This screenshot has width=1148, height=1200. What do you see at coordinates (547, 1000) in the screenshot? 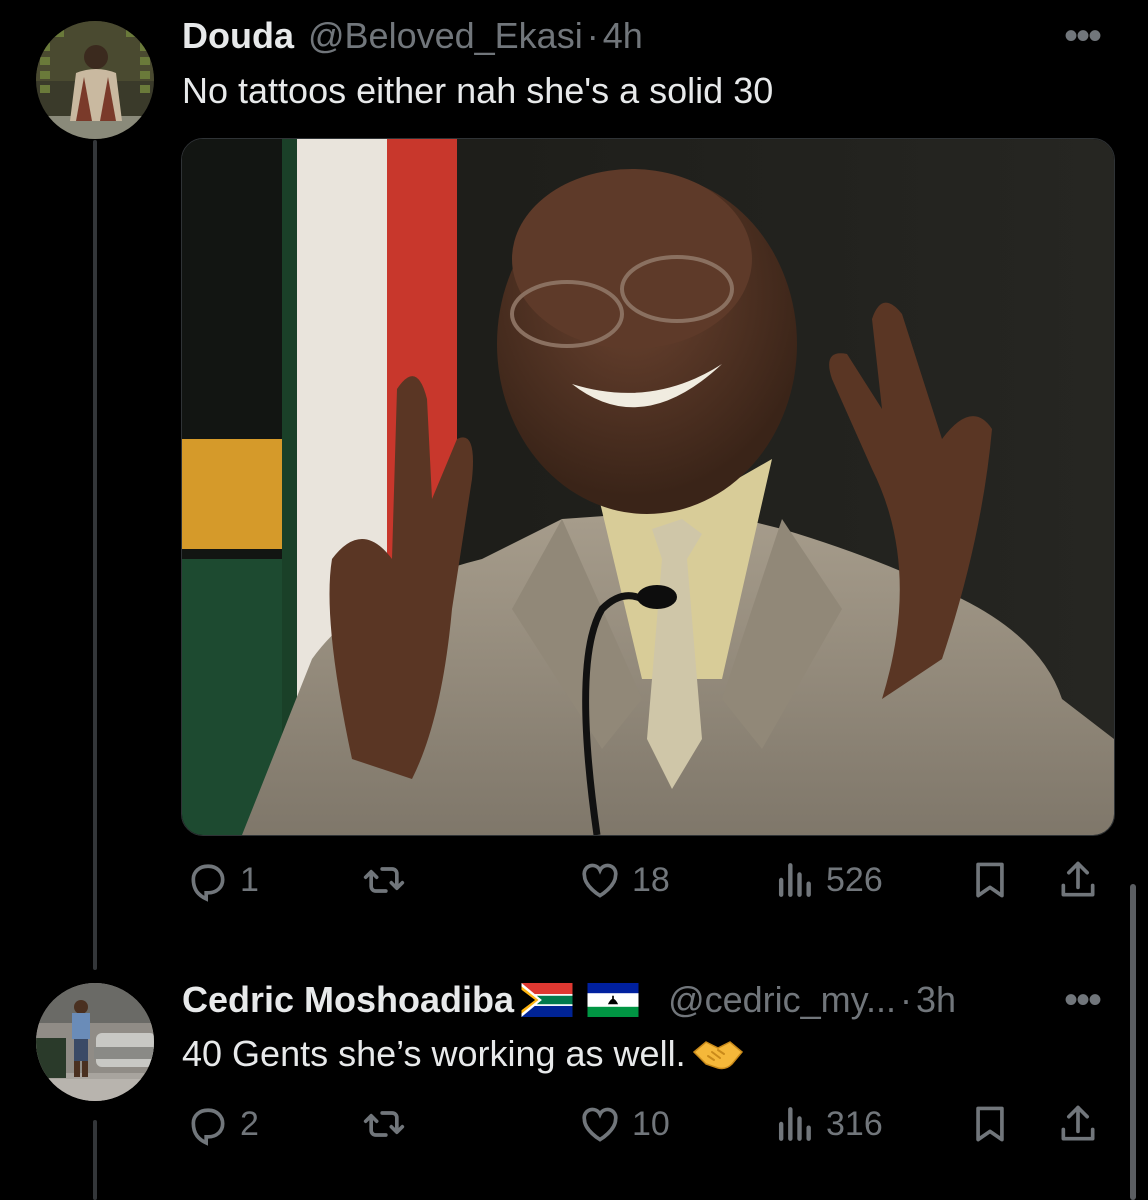
I see `south-africa-flag` at bounding box center [547, 1000].